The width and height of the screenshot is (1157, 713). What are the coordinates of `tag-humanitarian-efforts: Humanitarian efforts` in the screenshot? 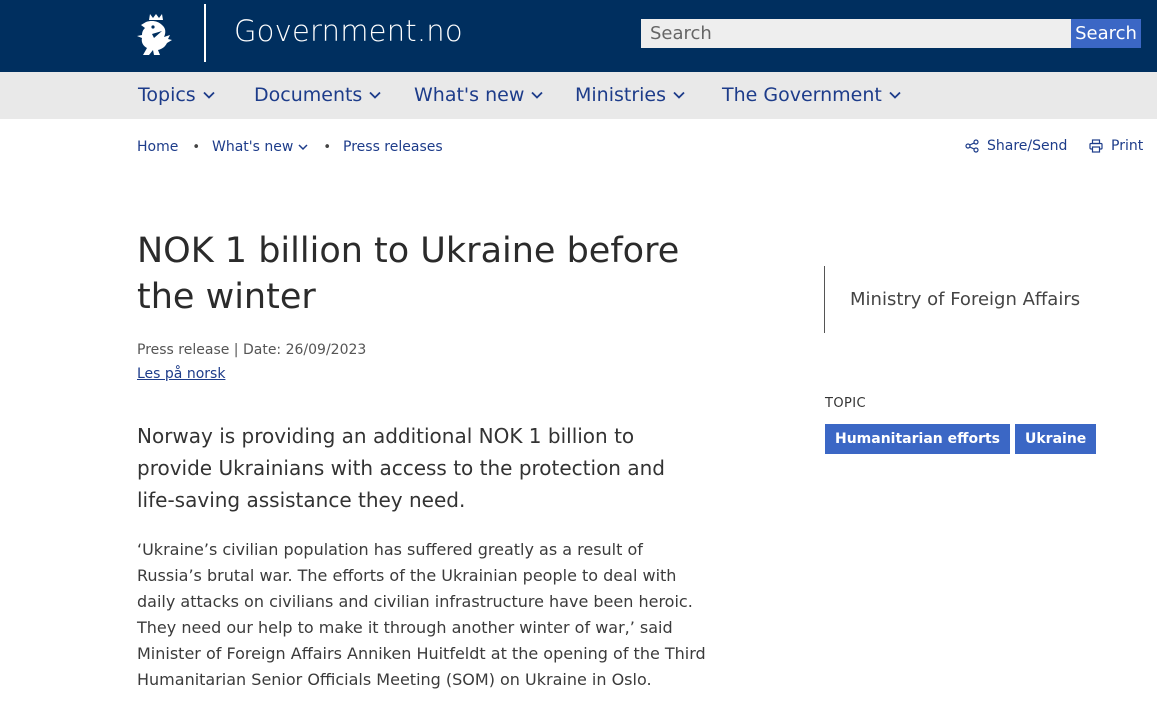 It's located at (917, 439).